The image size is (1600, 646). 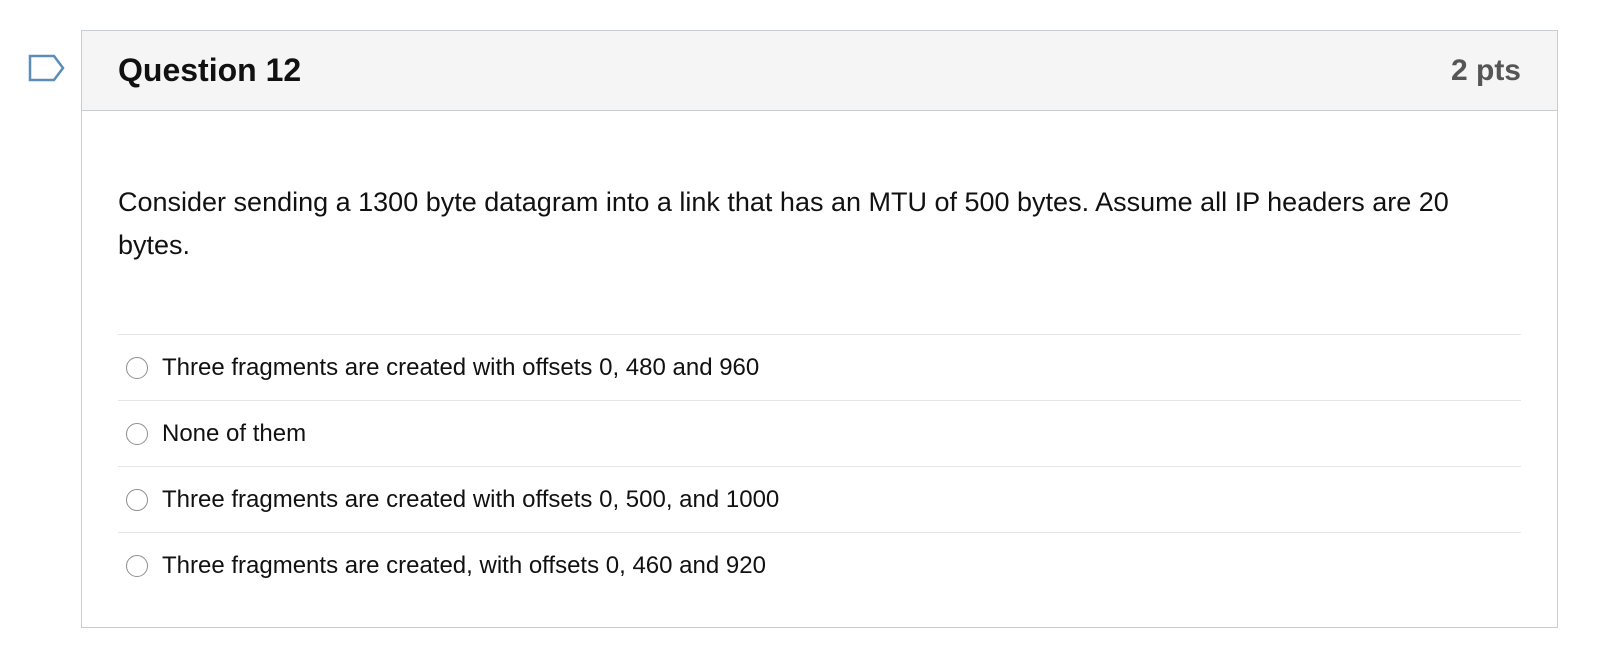 I want to click on question-title: Question 12, so click(x=210, y=70).